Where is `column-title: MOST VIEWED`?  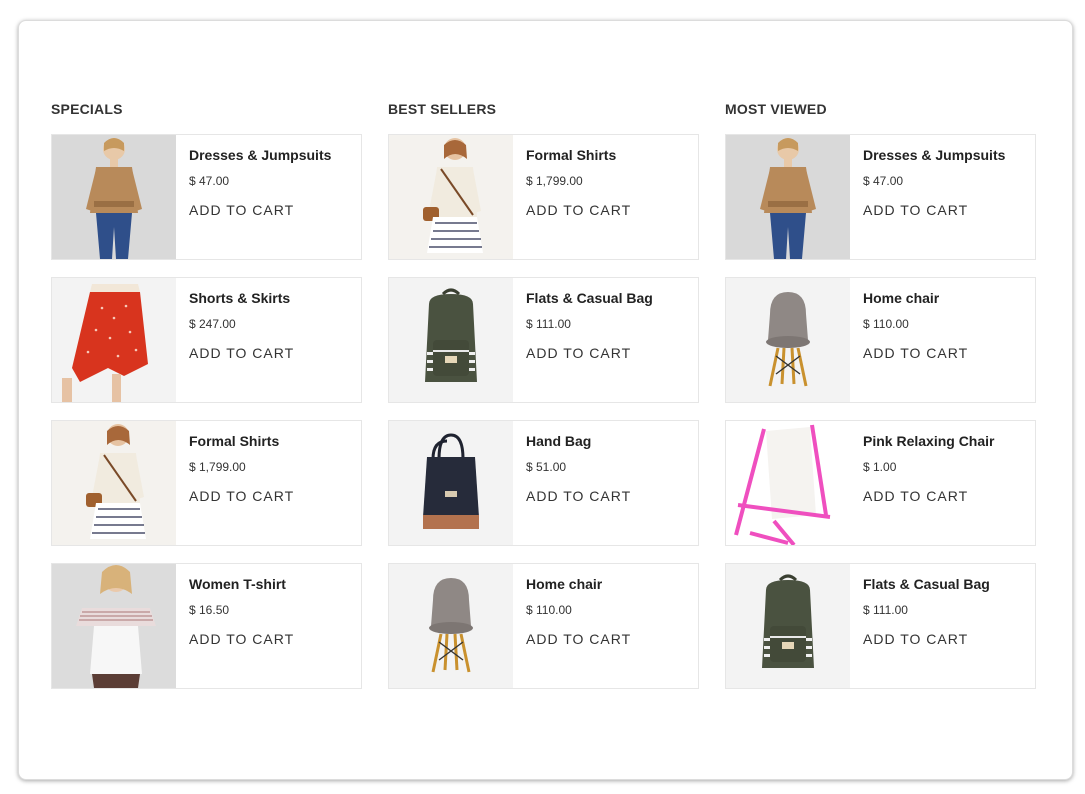
column-title: MOST VIEWED is located at coordinates (776, 109).